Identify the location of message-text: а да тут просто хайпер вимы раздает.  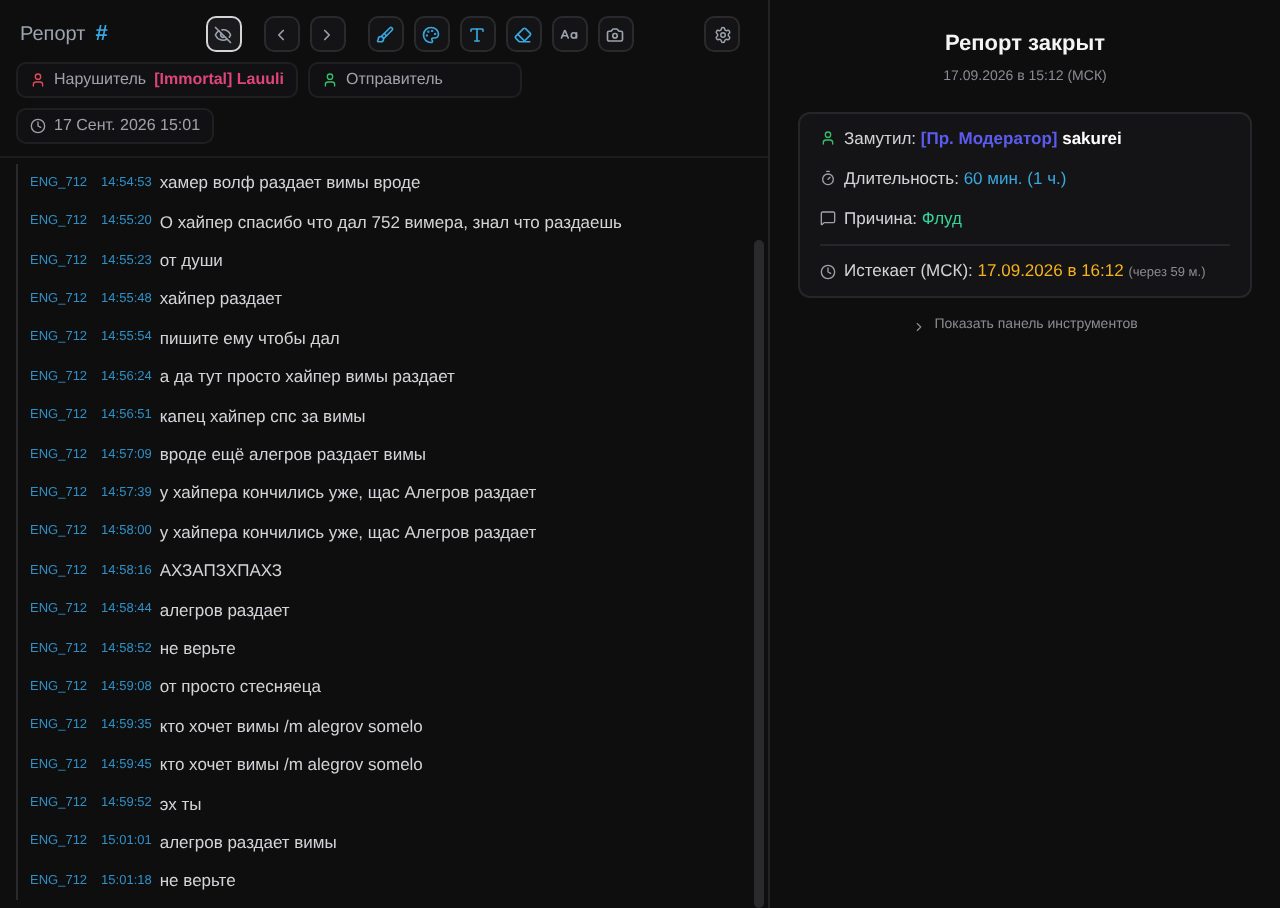
(307, 377).